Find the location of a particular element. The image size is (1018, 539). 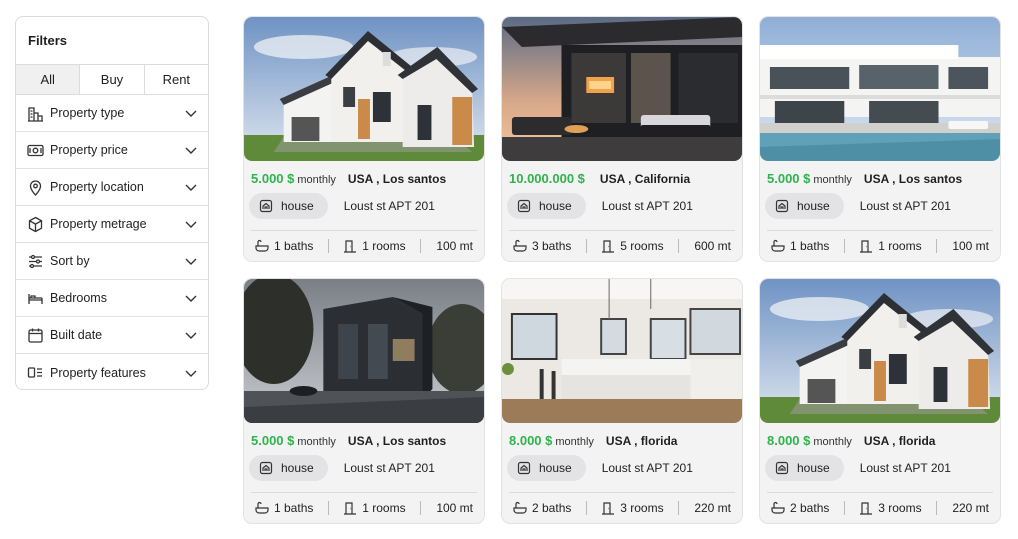

location: USA , Los santos is located at coordinates (397, 179).